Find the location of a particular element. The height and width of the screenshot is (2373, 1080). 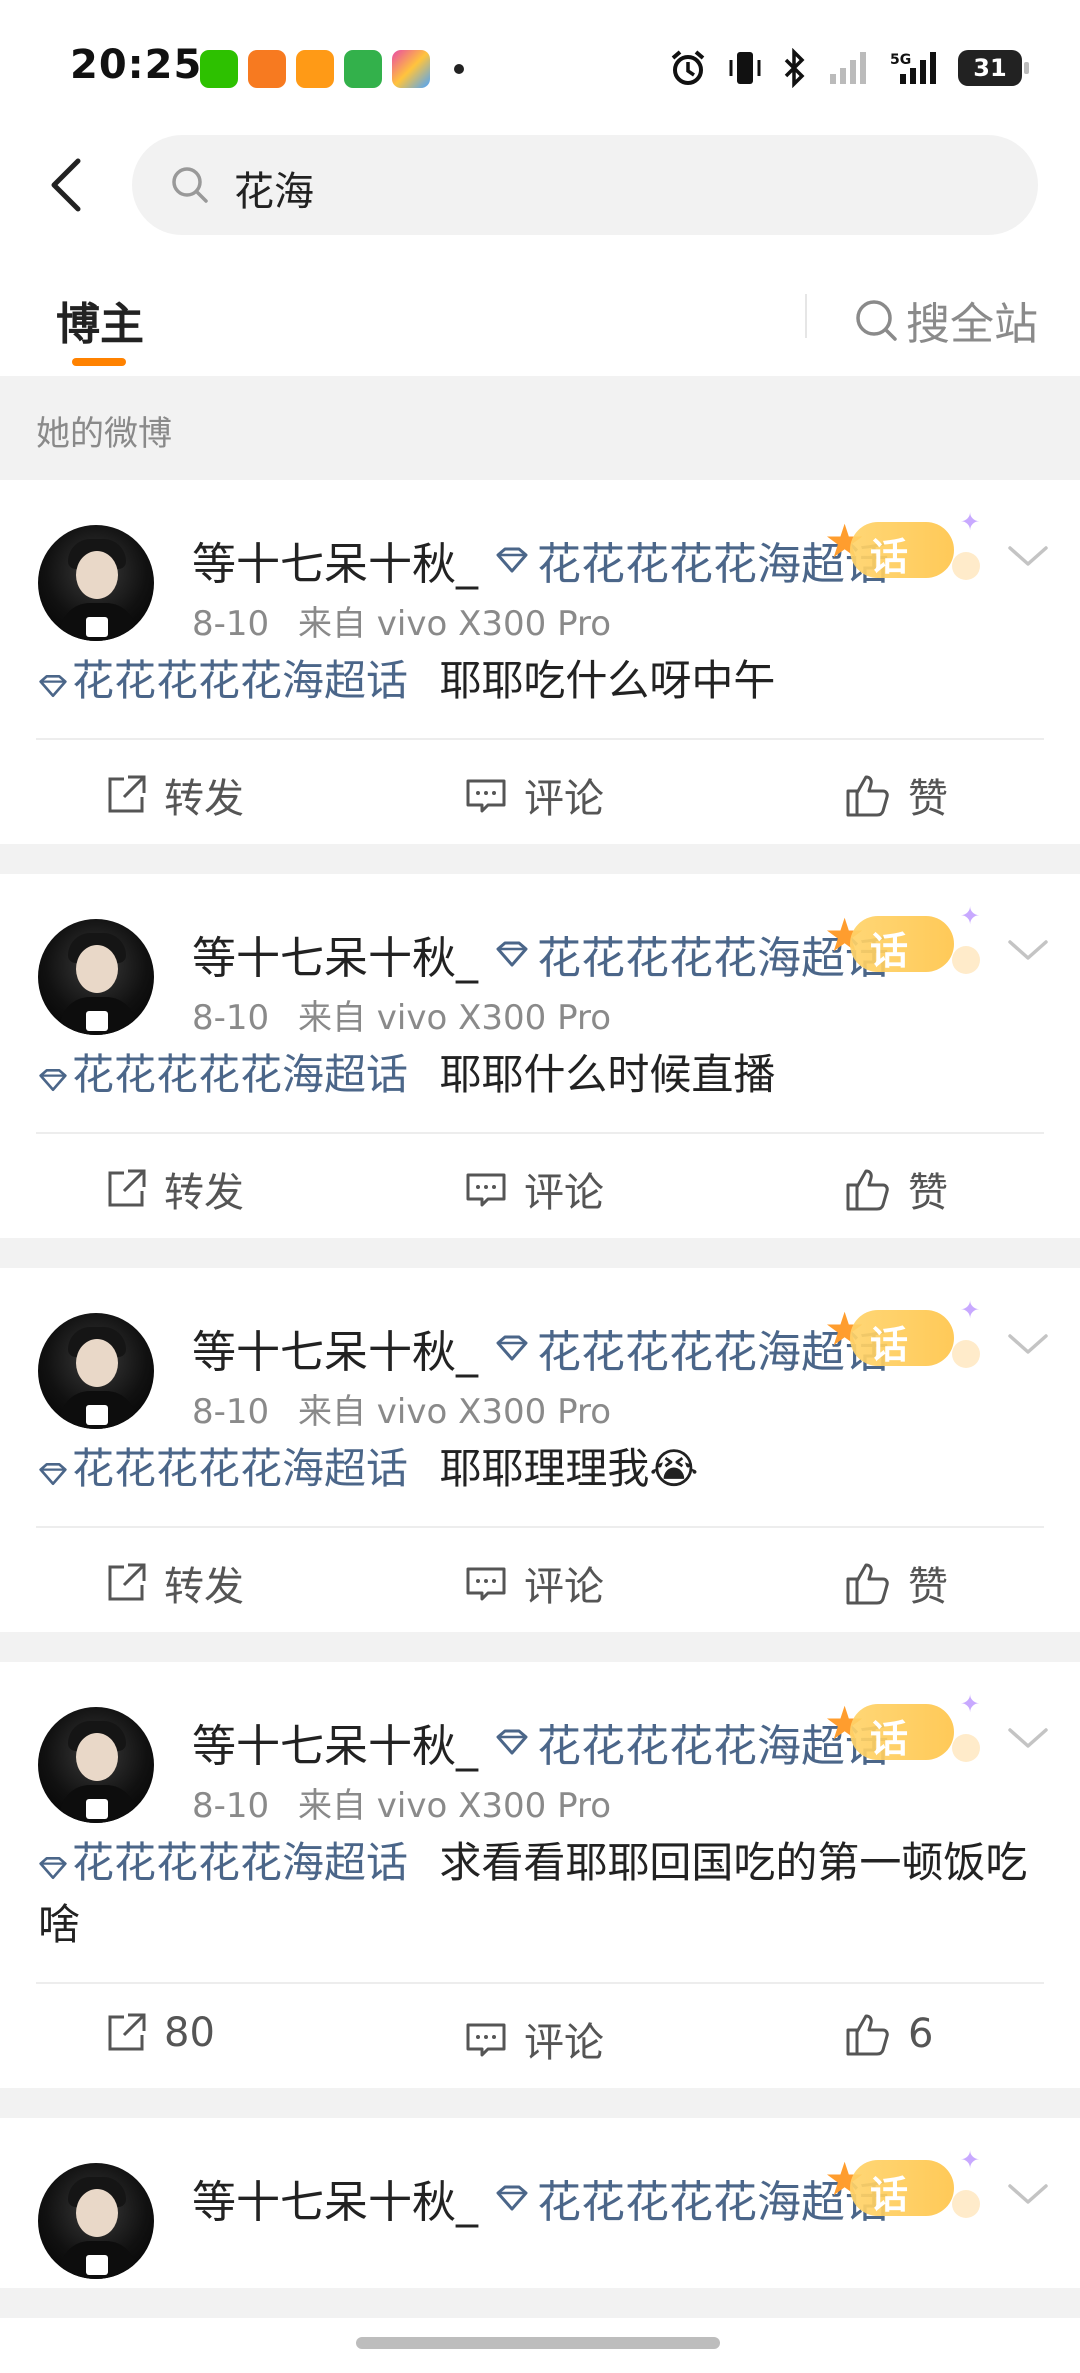

post-meta is located at coordinates (201, 2254).